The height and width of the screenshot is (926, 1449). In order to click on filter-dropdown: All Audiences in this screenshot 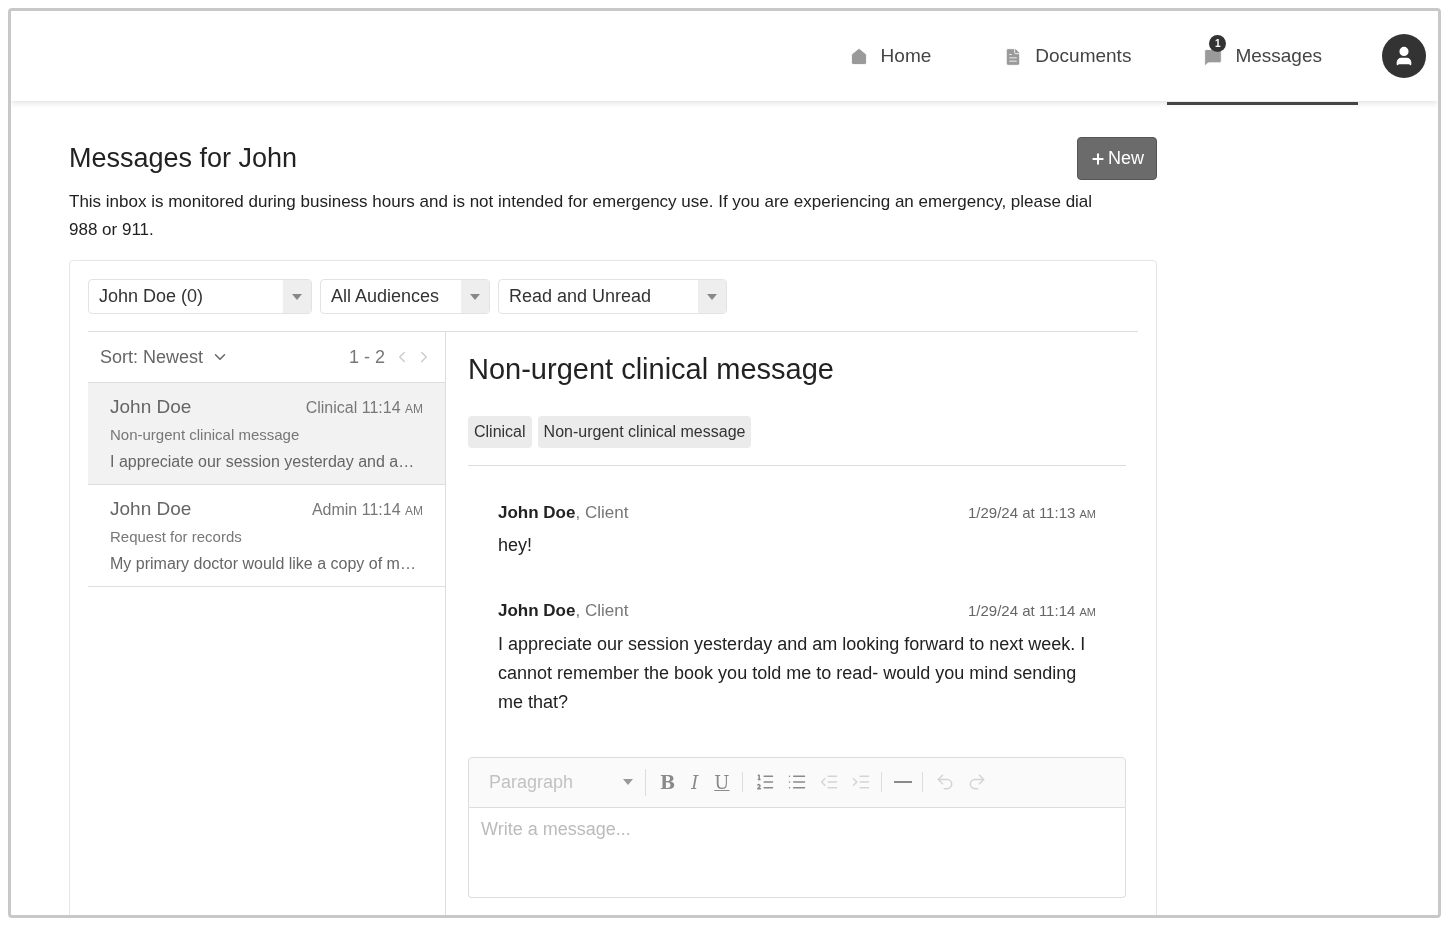, I will do `click(405, 296)`.